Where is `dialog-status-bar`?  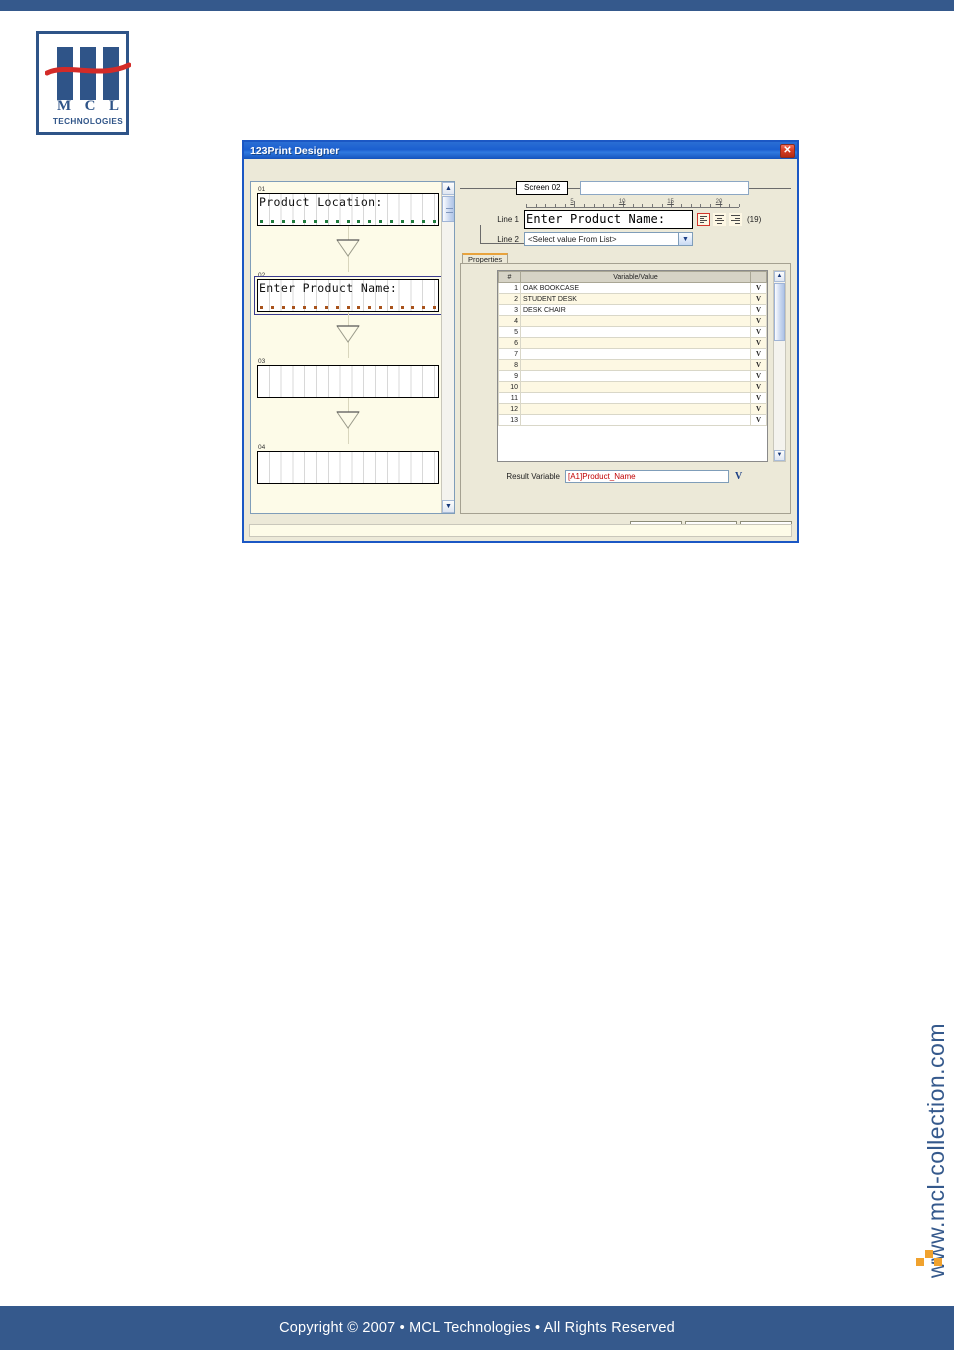
dialog-status-bar is located at coordinates (520, 530).